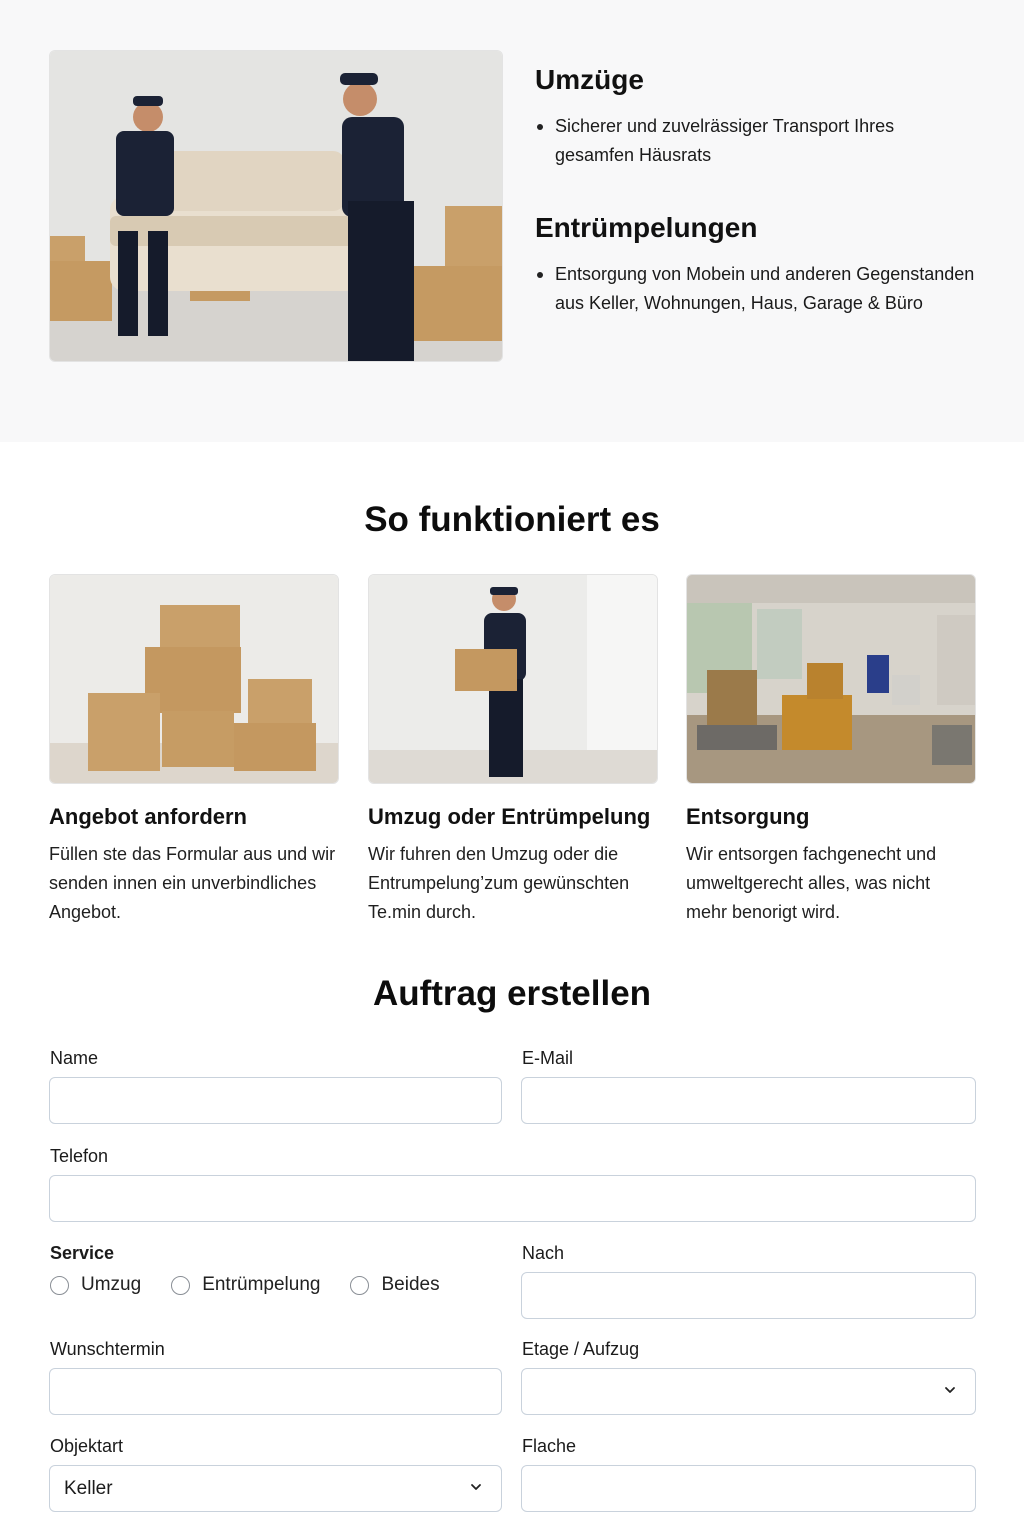 The image size is (1024, 1536). What do you see at coordinates (748, 1100) in the screenshot?
I see `email-field` at bounding box center [748, 1100].